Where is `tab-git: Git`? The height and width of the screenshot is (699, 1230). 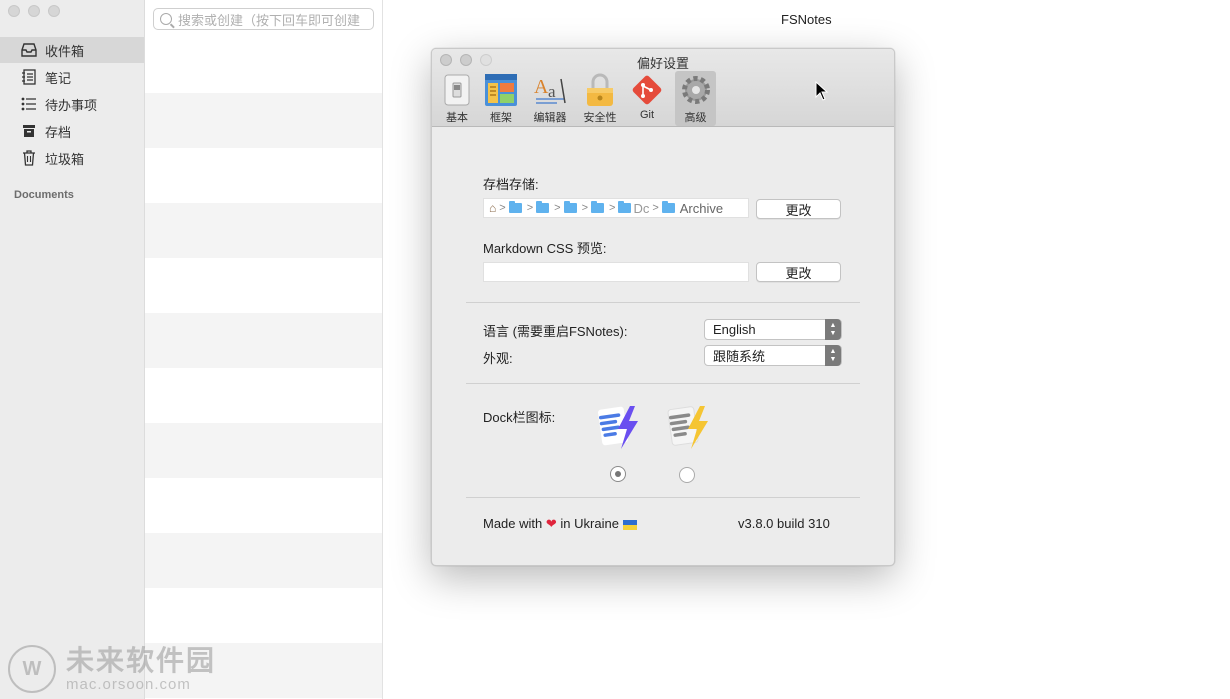 tab-git: Git is located at coordinates (647, 98).